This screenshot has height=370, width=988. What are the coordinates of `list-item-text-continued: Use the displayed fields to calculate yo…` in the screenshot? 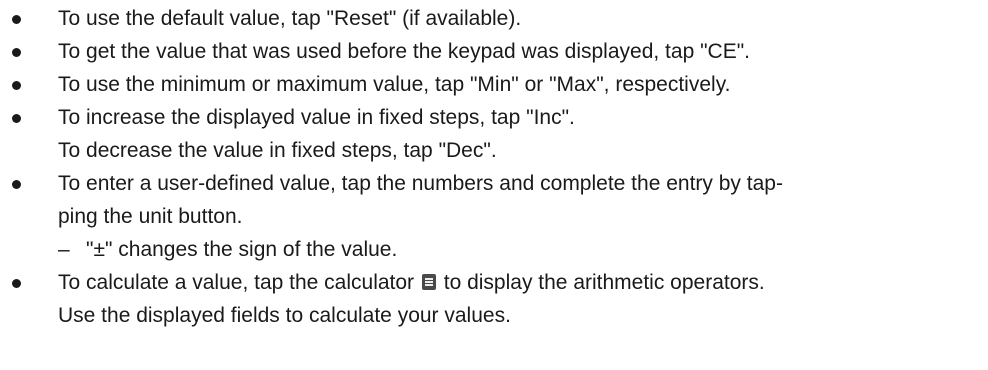 It's located at (284, 315).